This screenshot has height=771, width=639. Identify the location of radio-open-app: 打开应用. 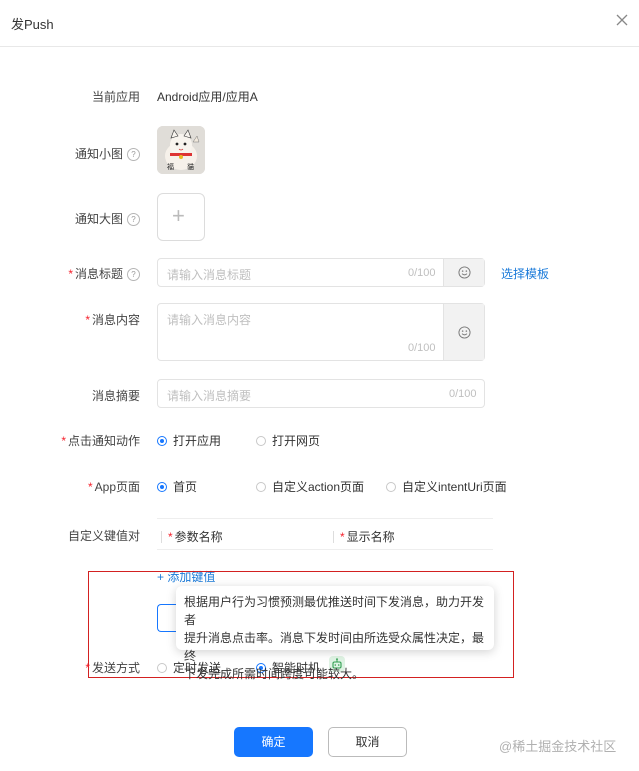
(189, 440).